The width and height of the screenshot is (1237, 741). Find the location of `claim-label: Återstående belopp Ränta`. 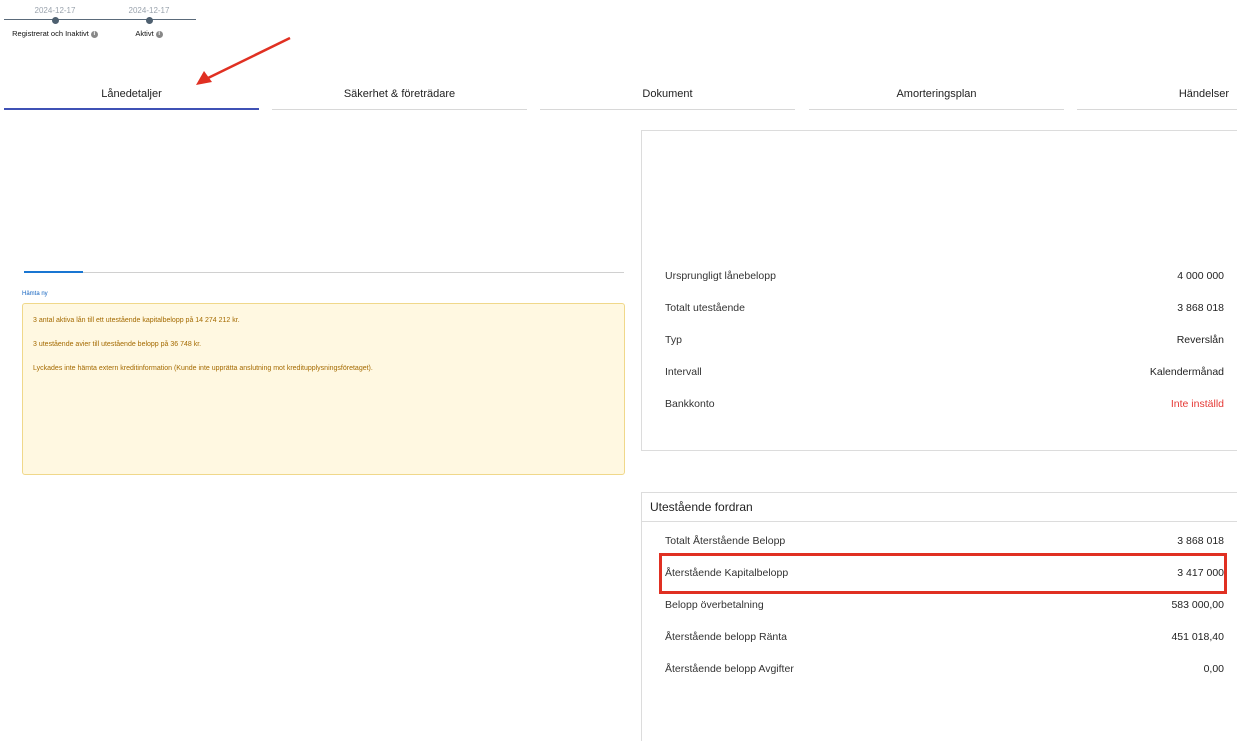

claim-label: Återstående belopp Ränta is located at coordinates (726, 637).